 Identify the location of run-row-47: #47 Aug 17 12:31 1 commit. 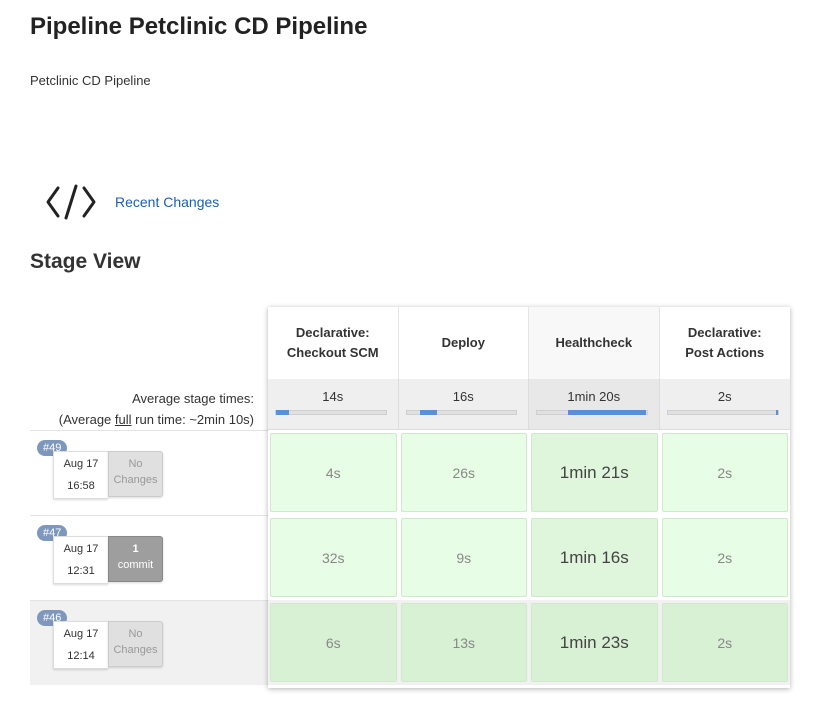
(149, 557).